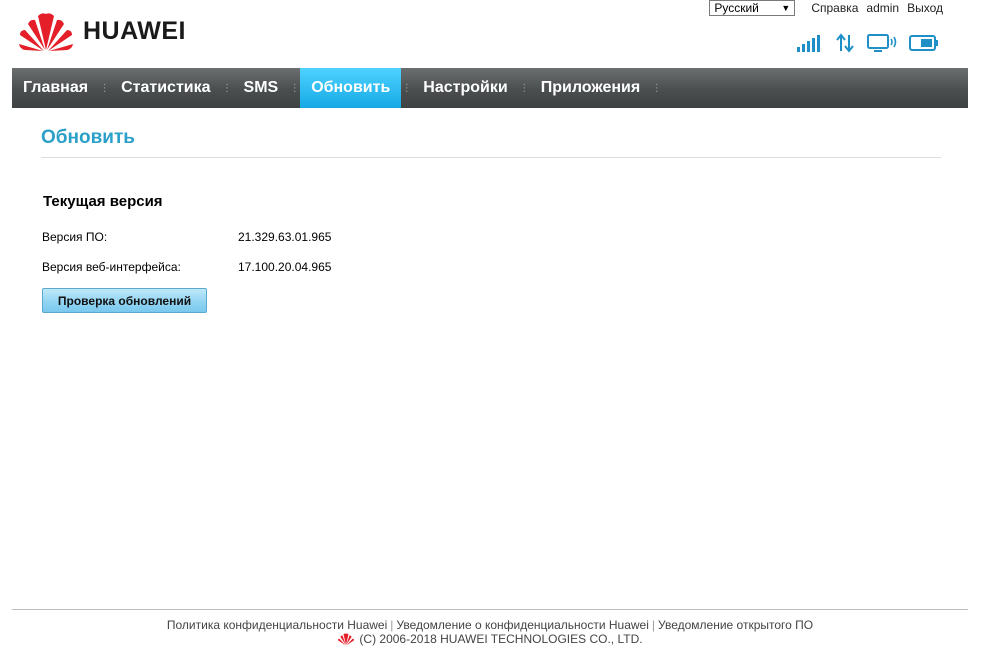  I want to click on signal-strength-icon, so click(810, 43).